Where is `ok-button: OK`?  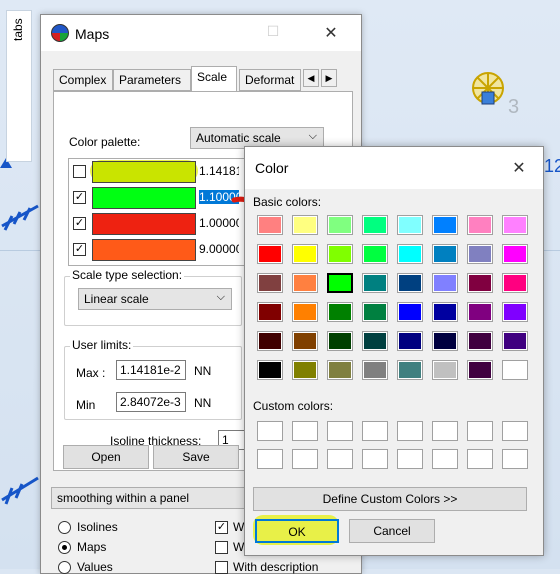 ok-button: OK is located at coordinates (297, 531).